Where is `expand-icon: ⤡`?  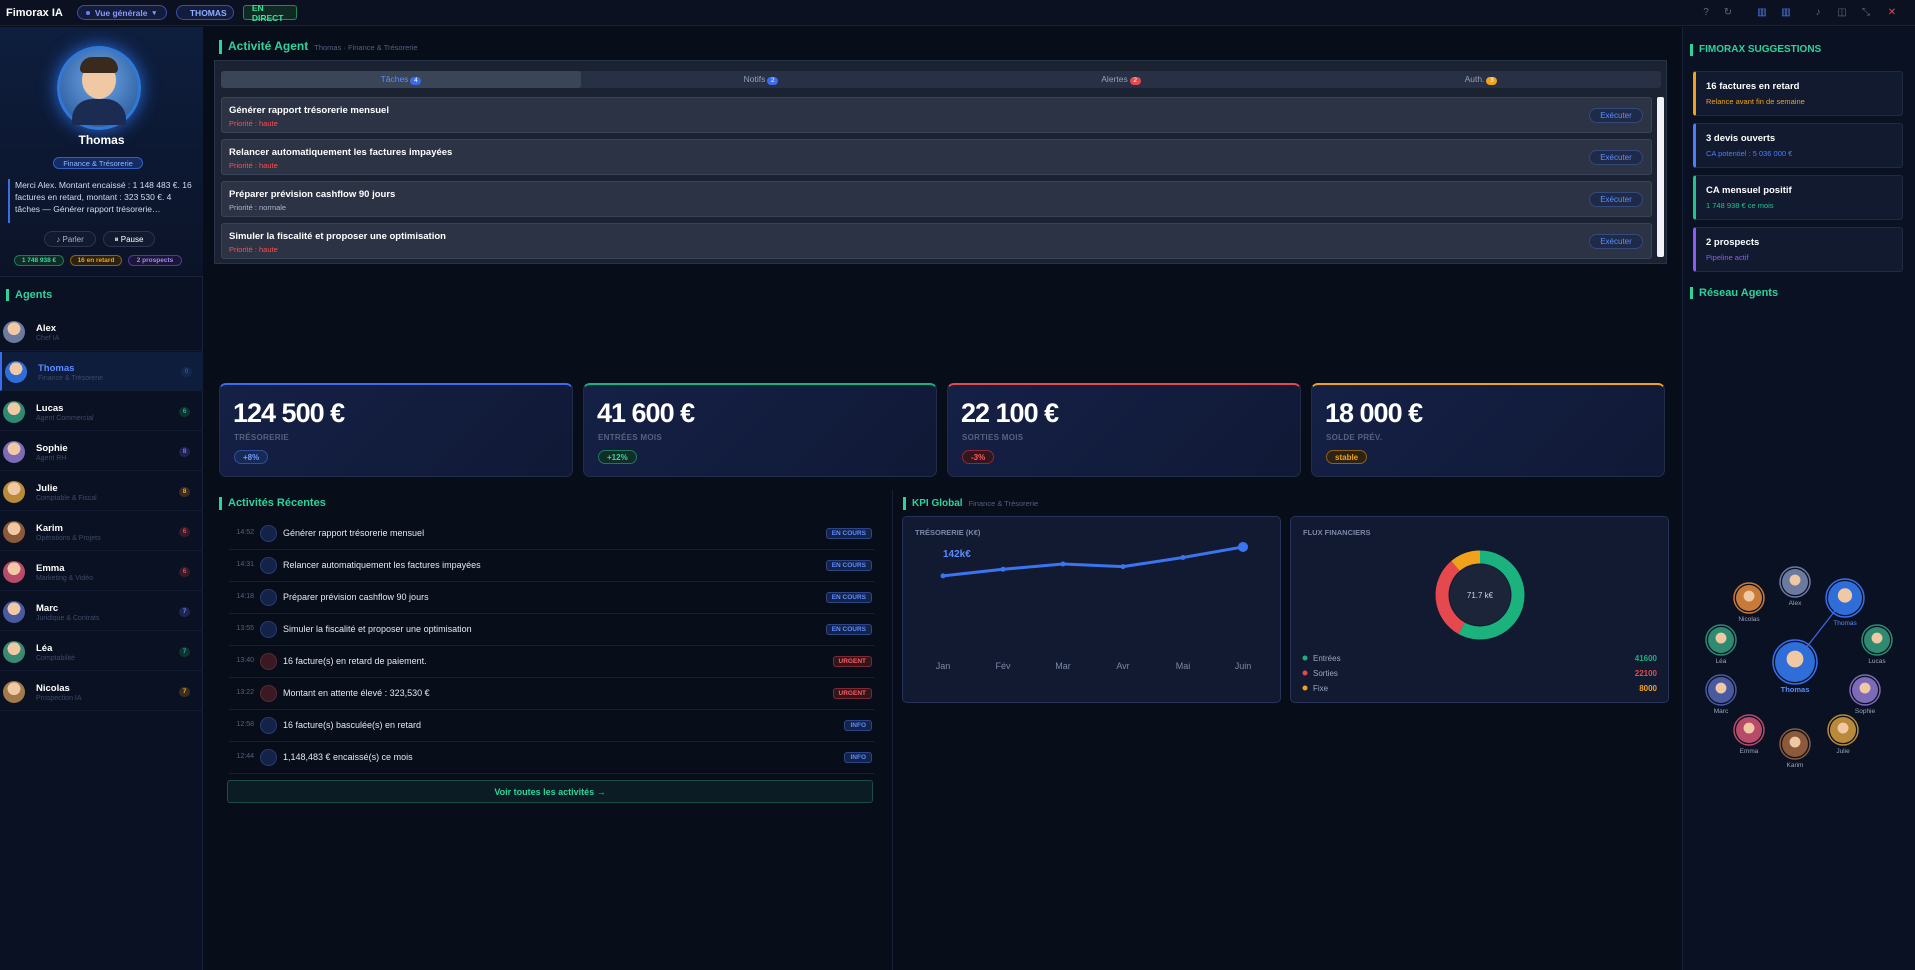 expand-icon: ⤡ is located at coordinates (1866, 13).